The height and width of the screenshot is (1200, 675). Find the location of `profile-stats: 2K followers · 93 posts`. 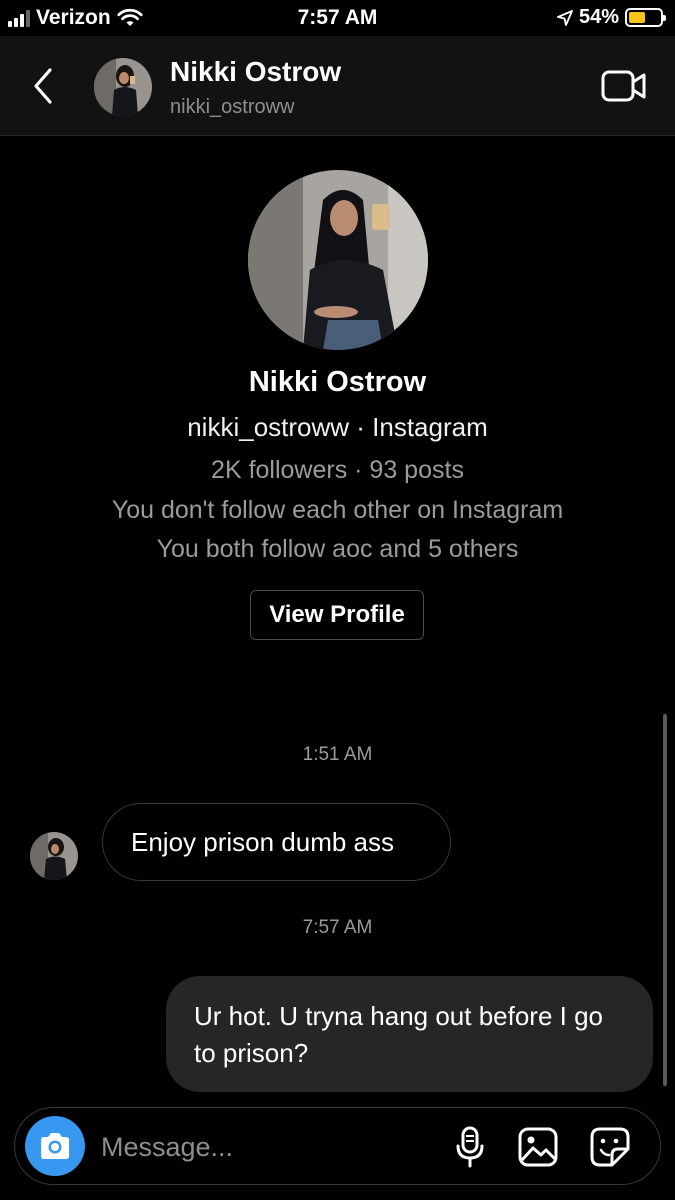

profile-stats: 2K followers · 93 posts is located at coordinates (337, 470).